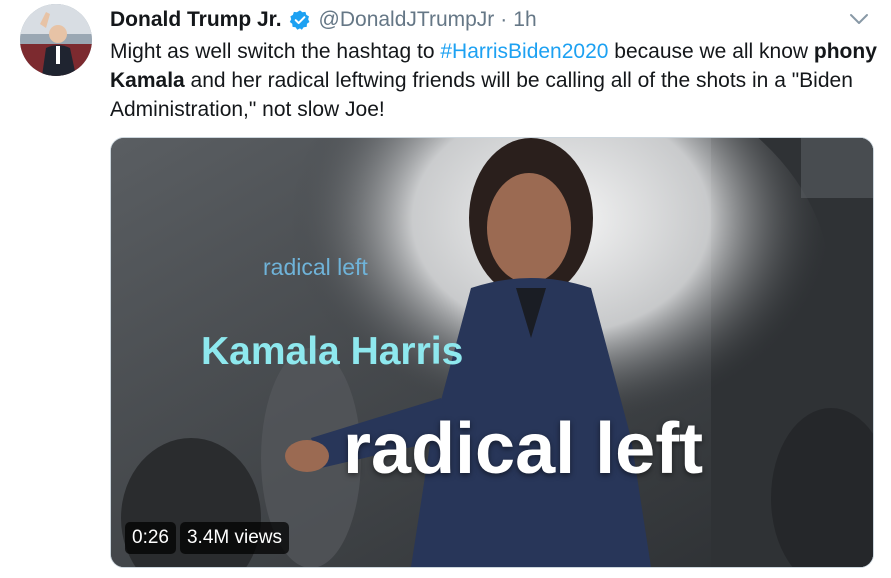 This screenshot has height=578, width=891. I want to click on video-duration: 0:26, so click(150, 538).